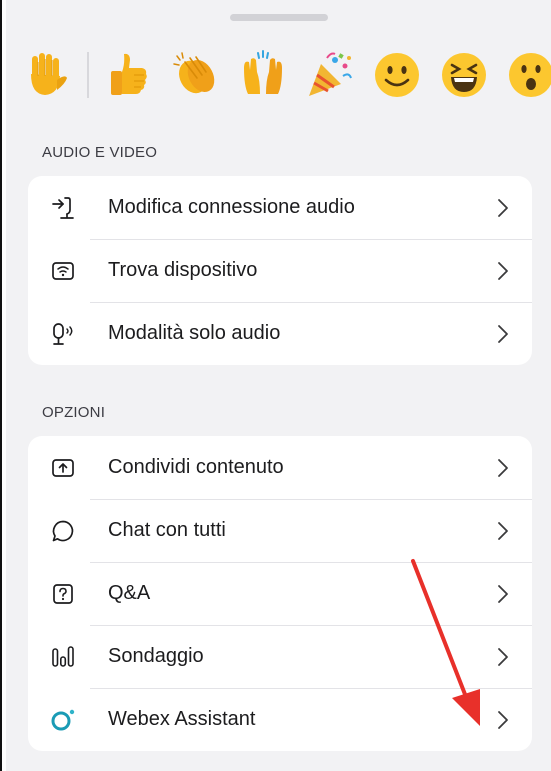 This screenshot has height=771, width=551. Describe the element at coordinates (279, 17) in the screenshot. I see `sheet-grabber-handle` at that location.